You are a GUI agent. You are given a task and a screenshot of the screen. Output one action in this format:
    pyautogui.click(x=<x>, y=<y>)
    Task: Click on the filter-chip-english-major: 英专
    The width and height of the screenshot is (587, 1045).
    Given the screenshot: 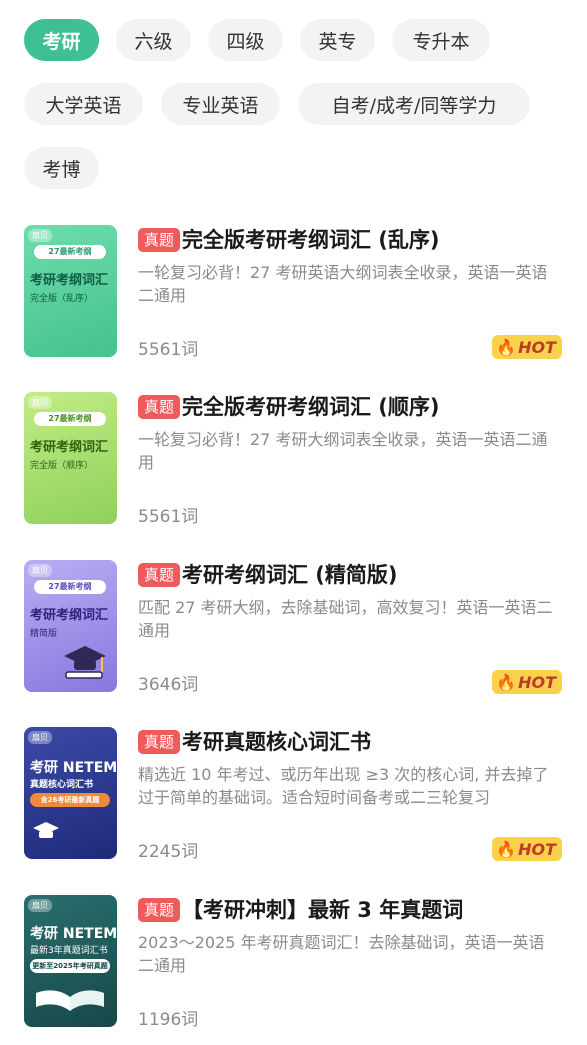 What is the action you would take?
    pyautogui.click(x=337, y=40)
    